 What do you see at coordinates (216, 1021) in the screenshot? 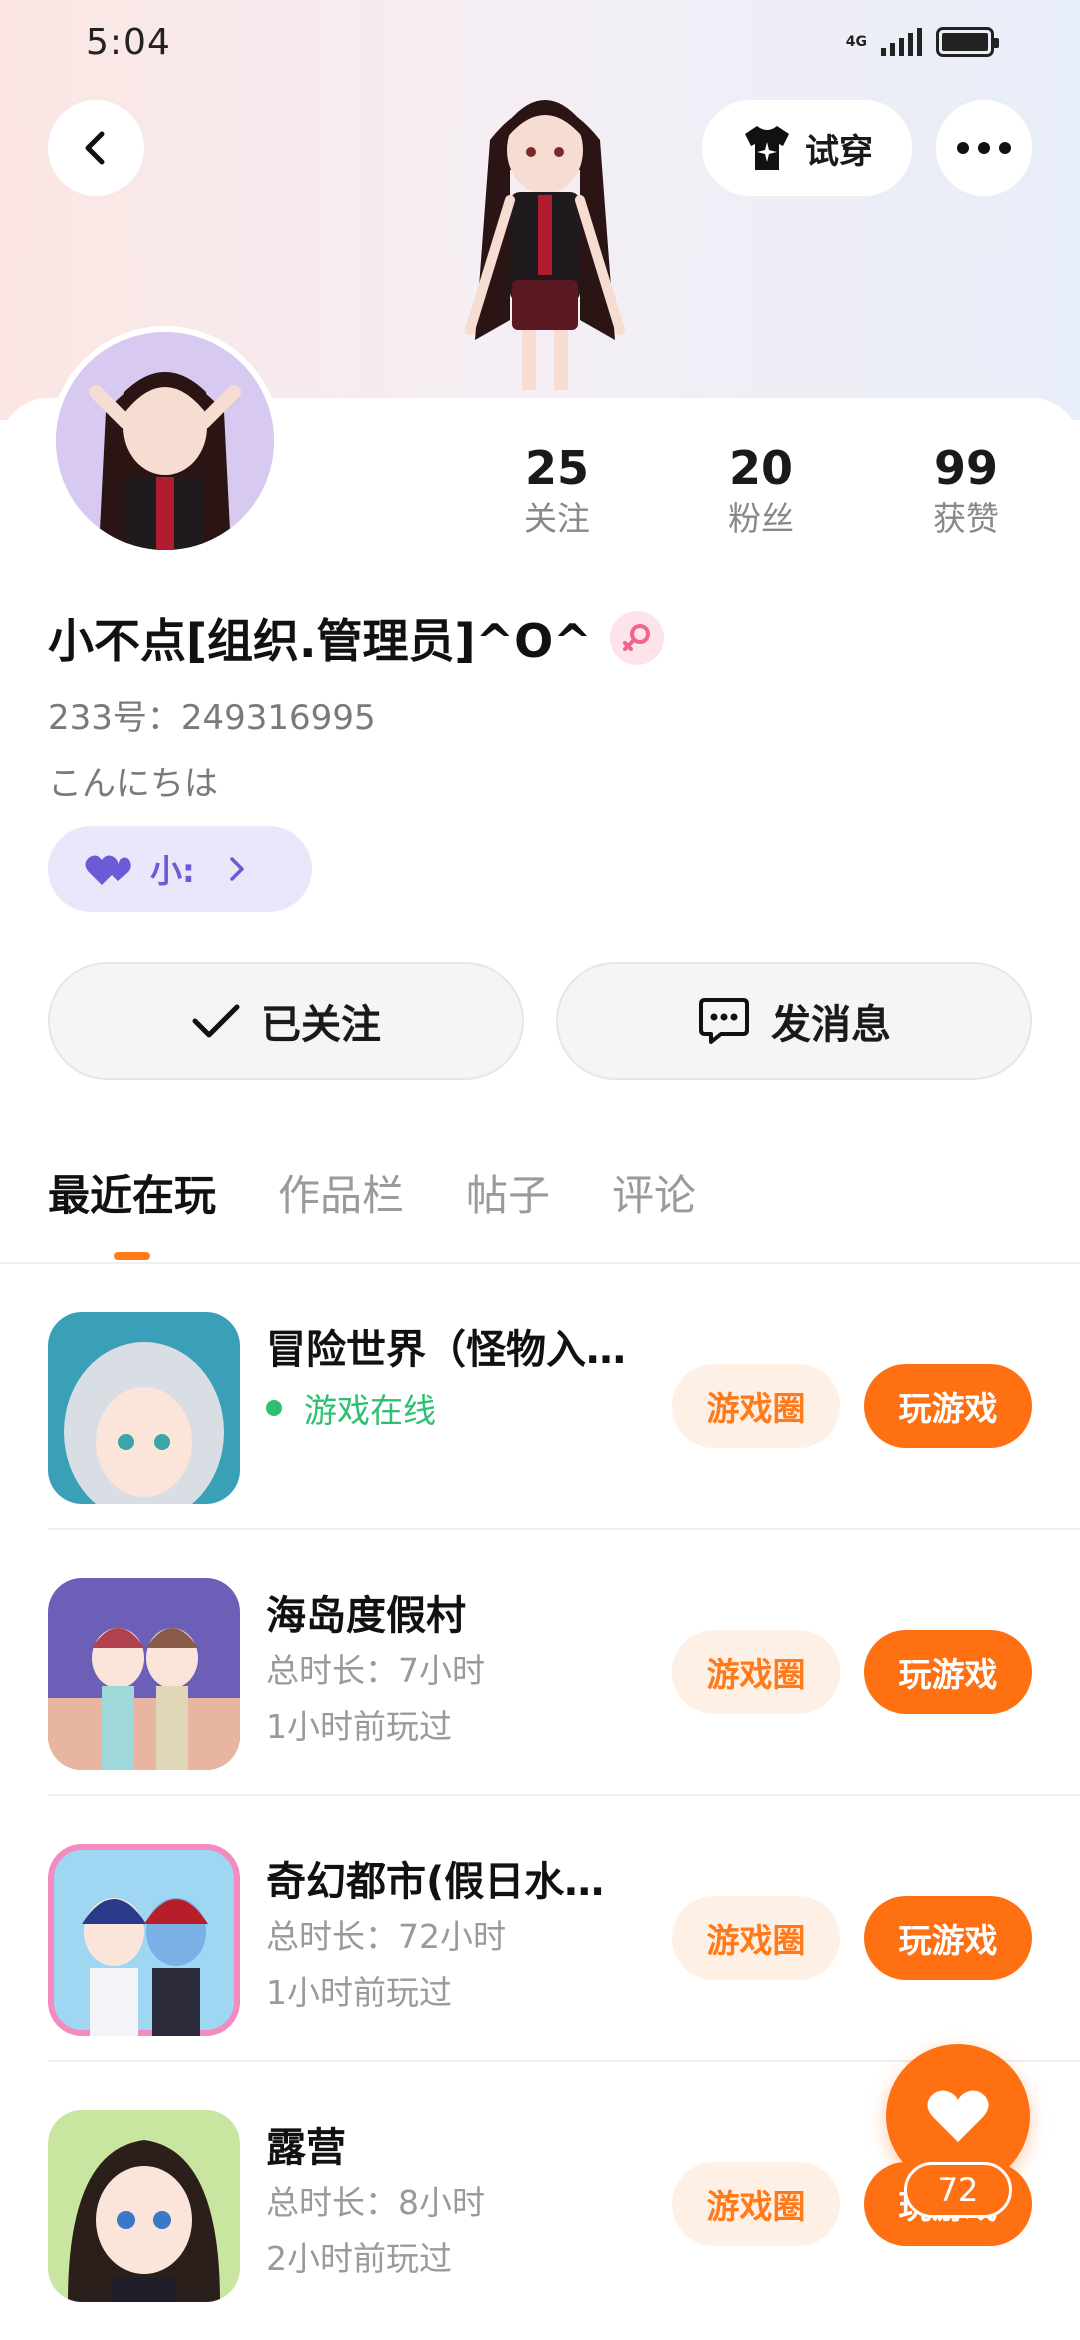
I see `checkmark-icon` at bounding box center [216, 1021].